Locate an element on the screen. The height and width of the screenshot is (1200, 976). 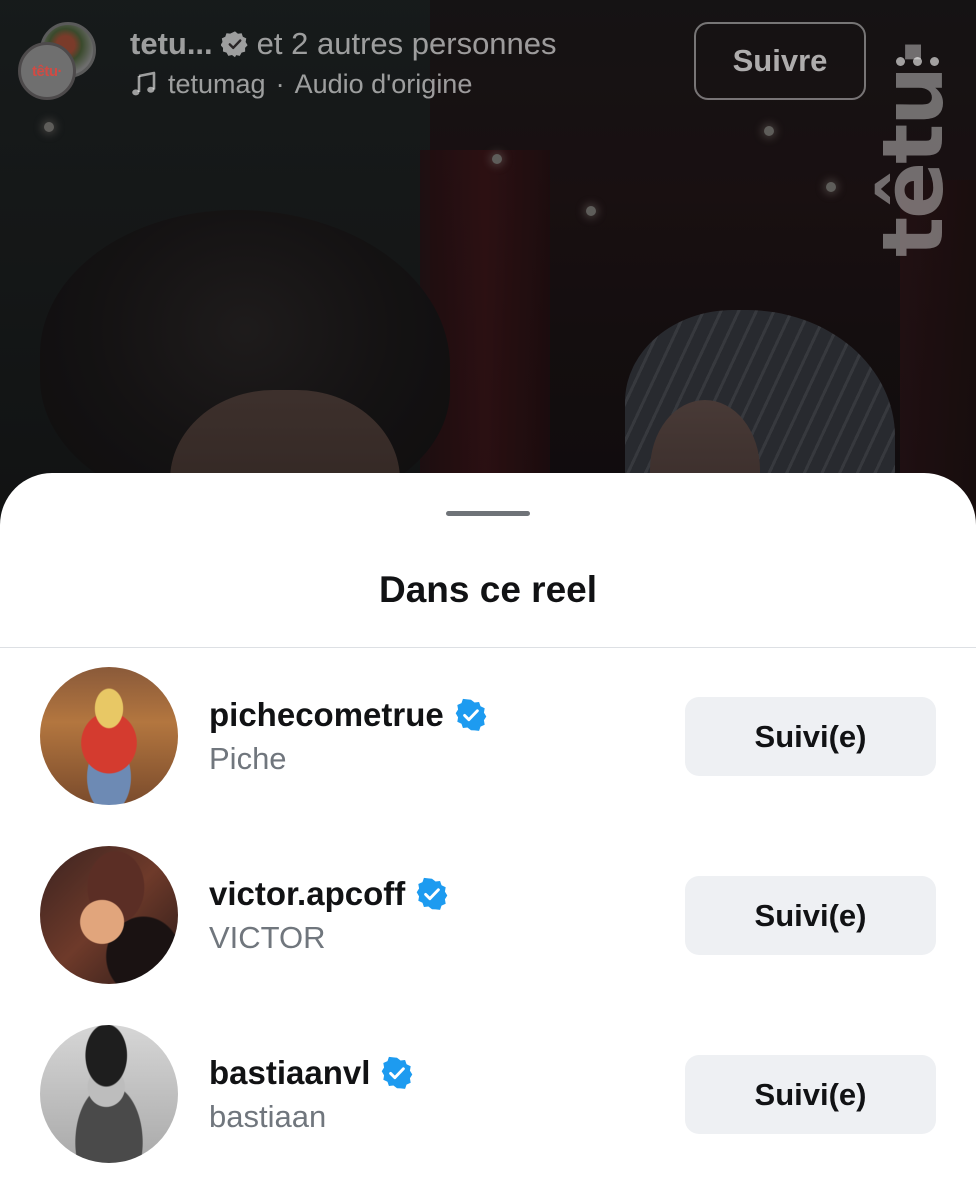
username-text: victor.apcoff is located at coordinates (307, 894).